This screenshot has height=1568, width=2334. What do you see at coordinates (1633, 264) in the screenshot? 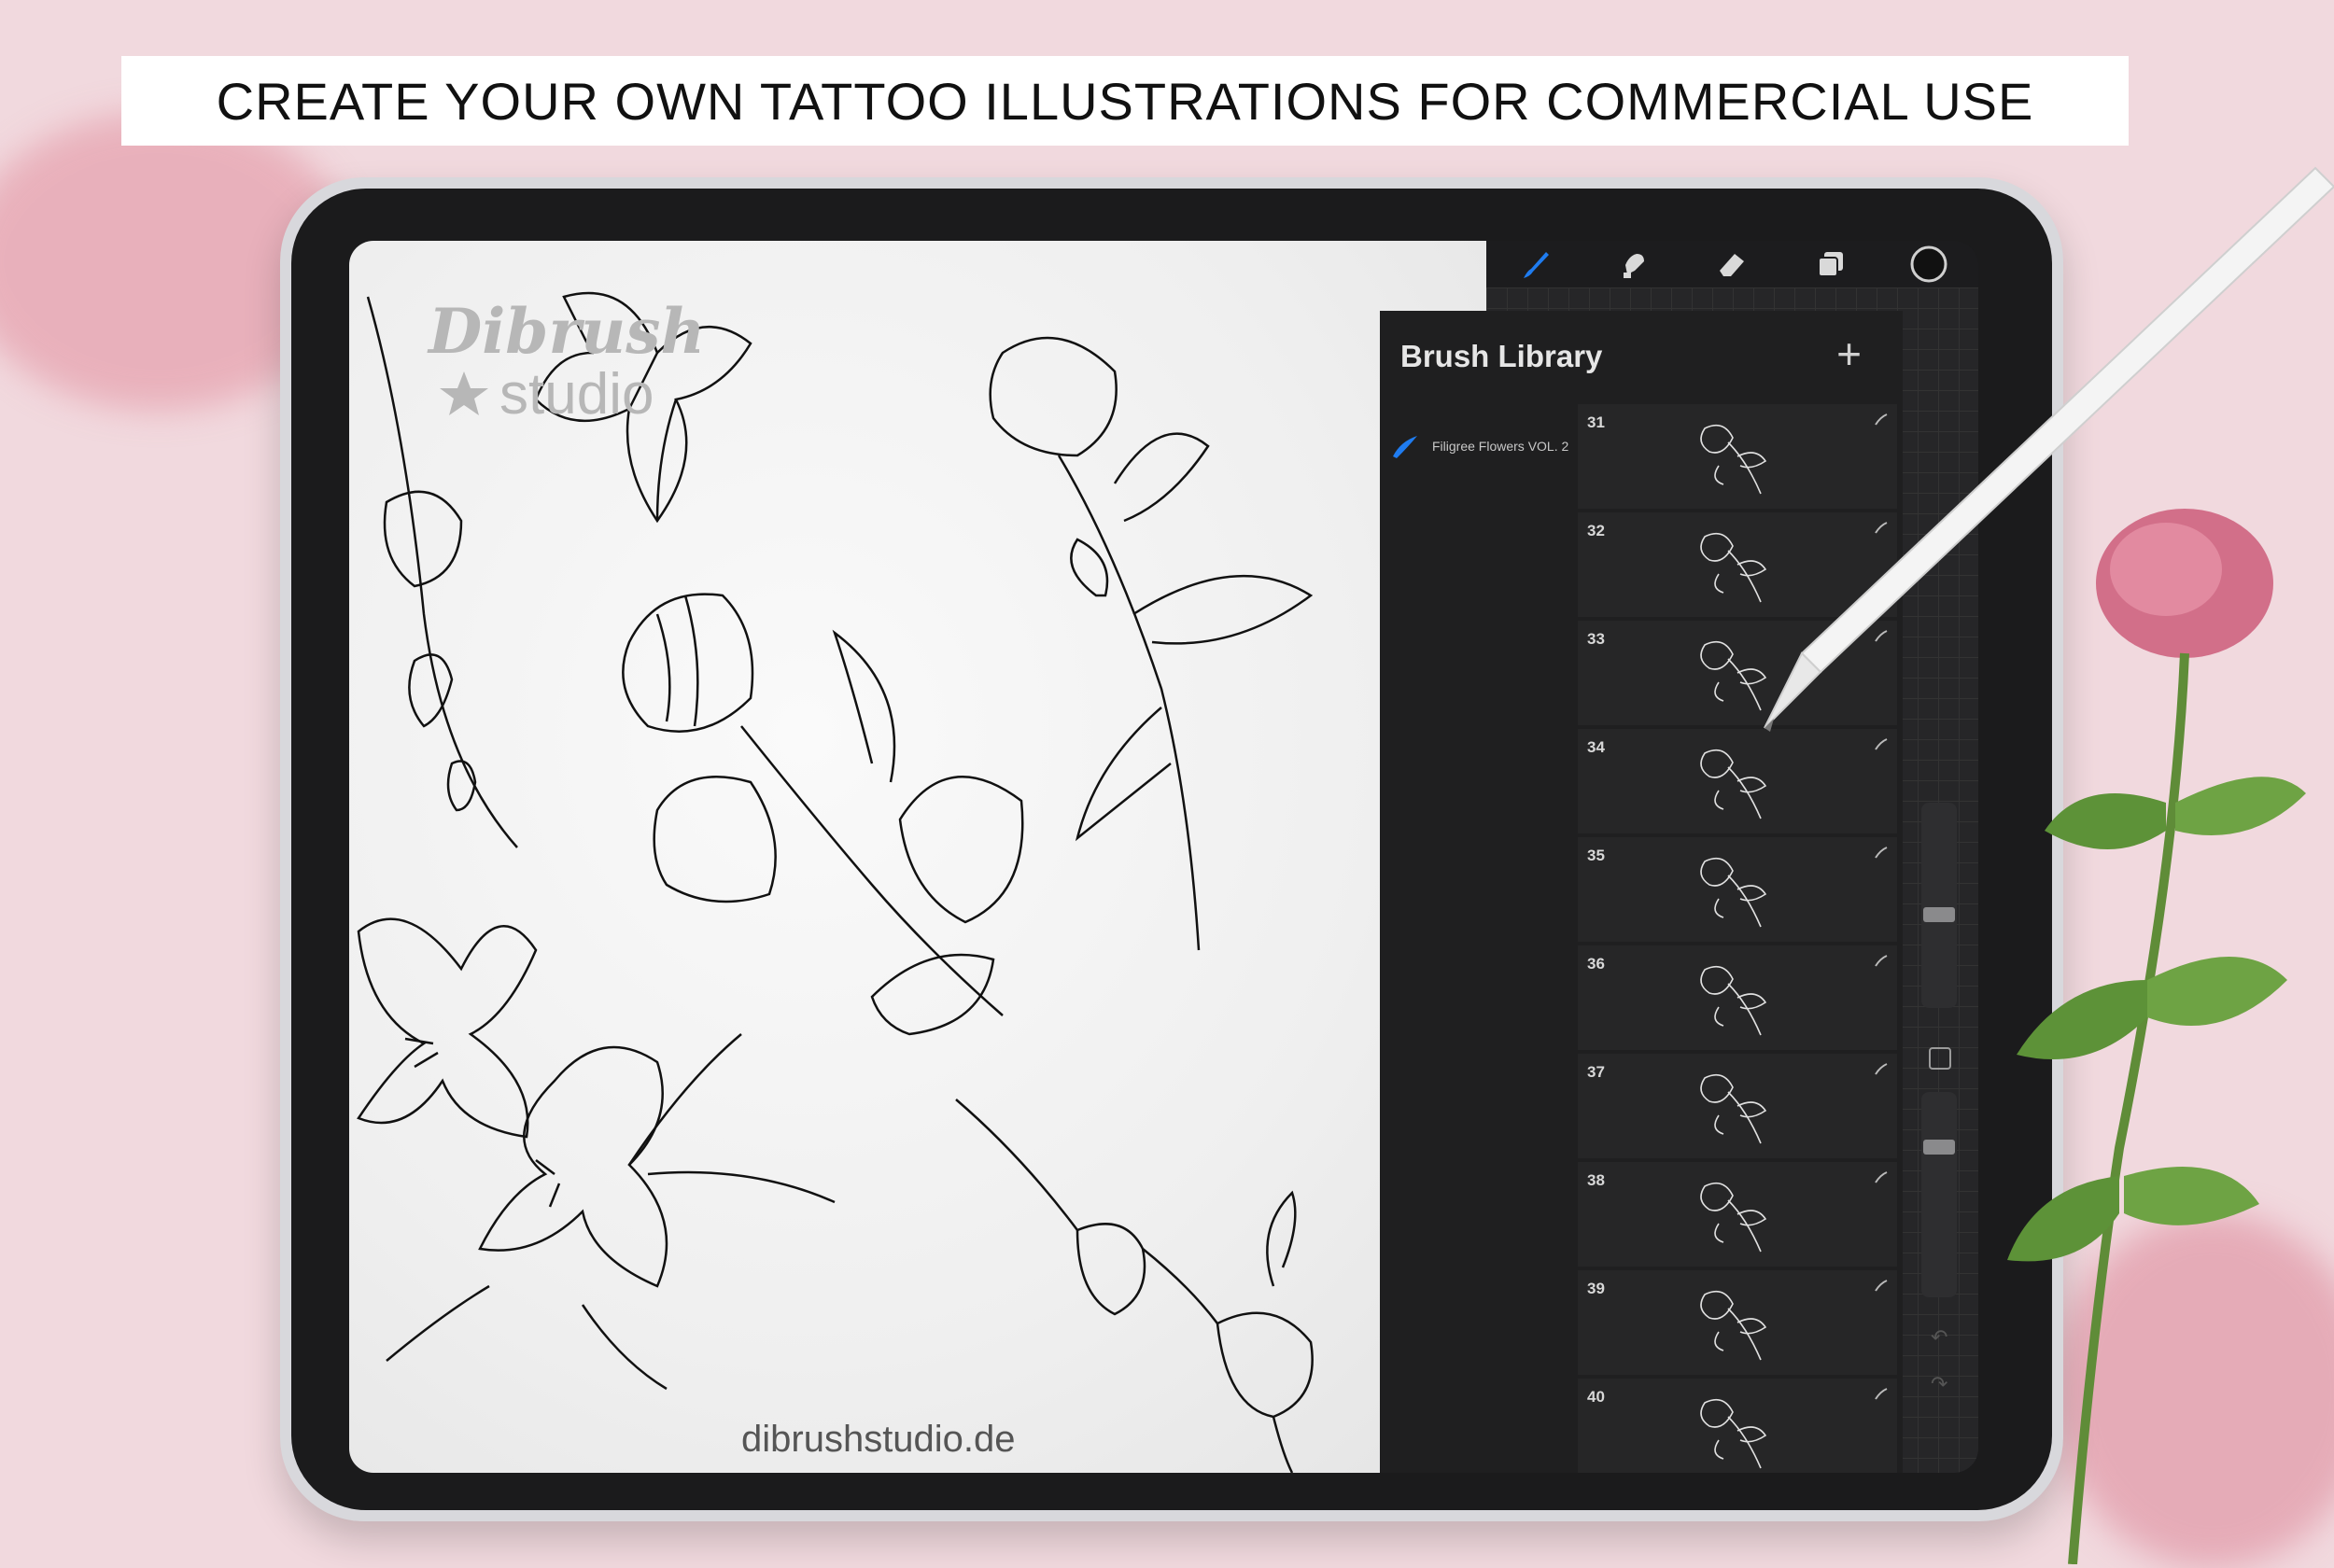
I see `smudge-icon` at bounding box center [1633, 264].